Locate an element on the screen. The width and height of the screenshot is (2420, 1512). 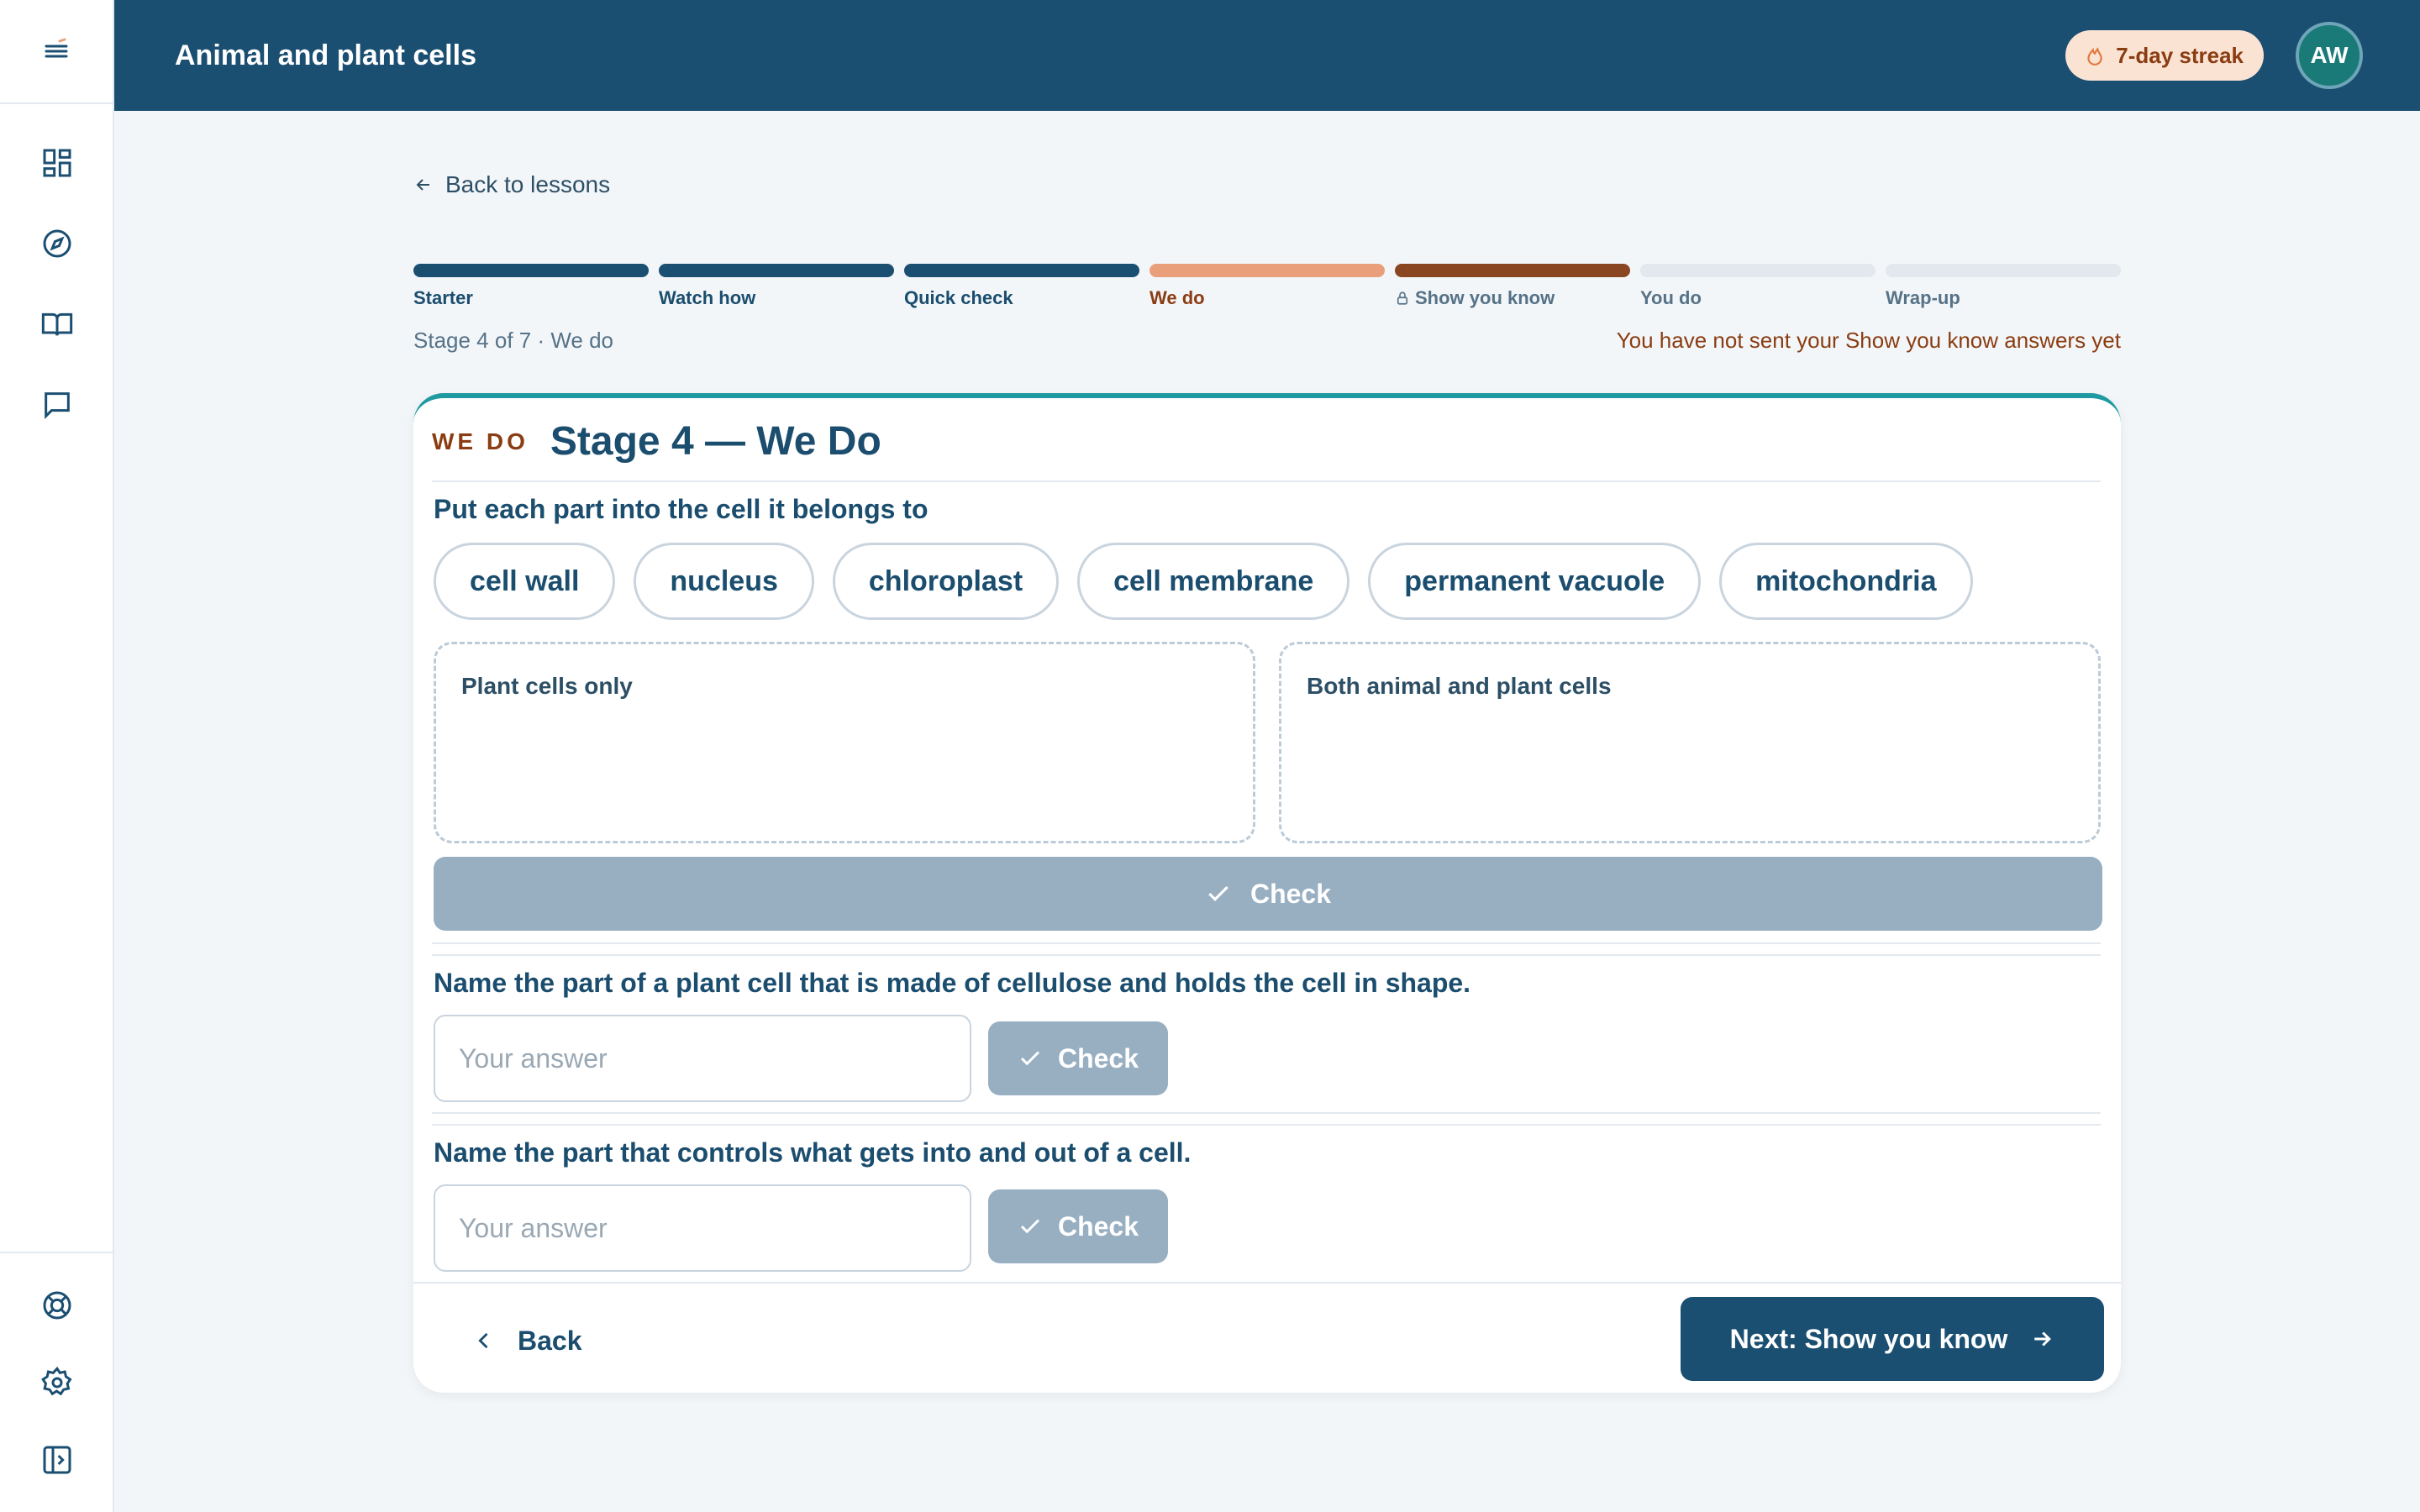
next-label: Next: Show you know is located at coordinates (1868, 1338).